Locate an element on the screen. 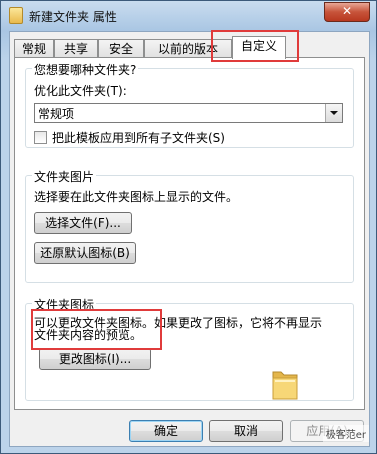  folder-picture-title: 文件夹图片 is located at coordinates (64, 176).